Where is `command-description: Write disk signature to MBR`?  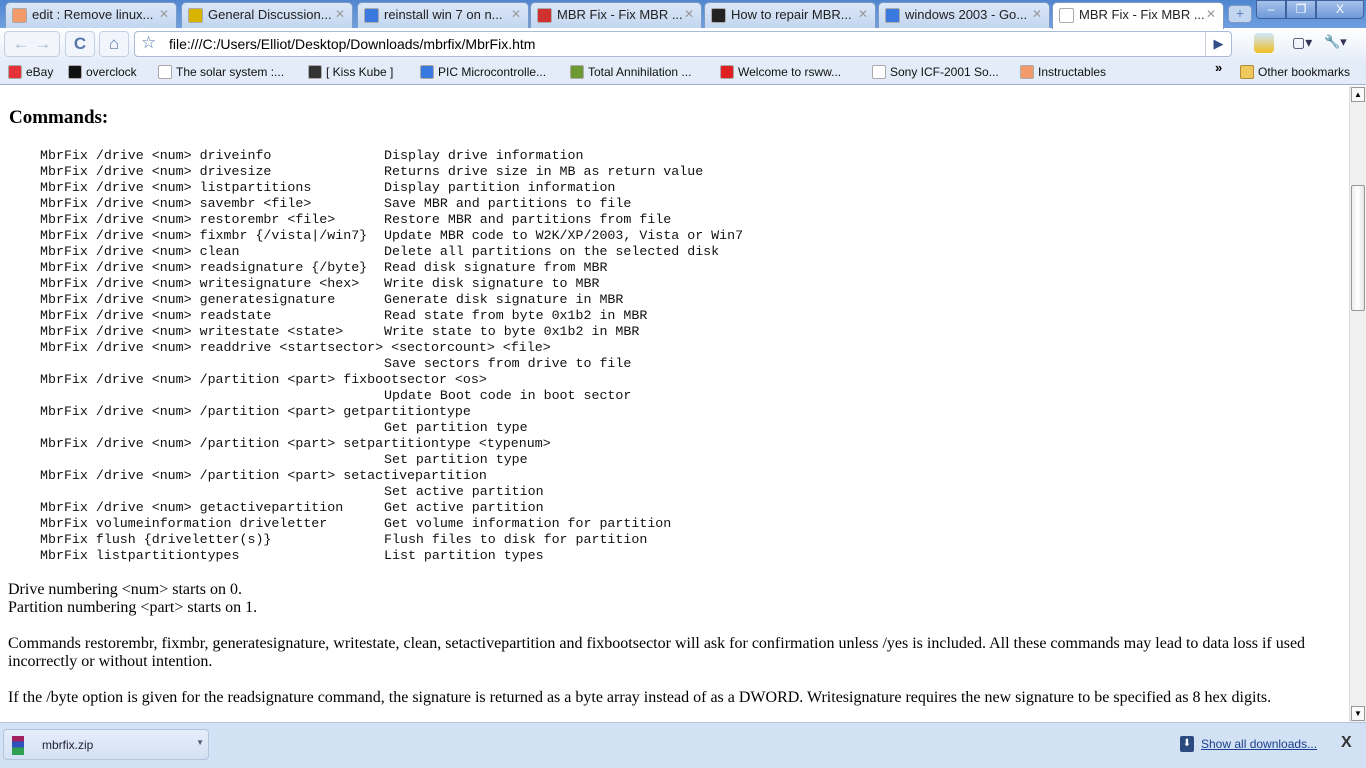
command-description: Write disk signature to MBR is located at coordinates (492, 283).